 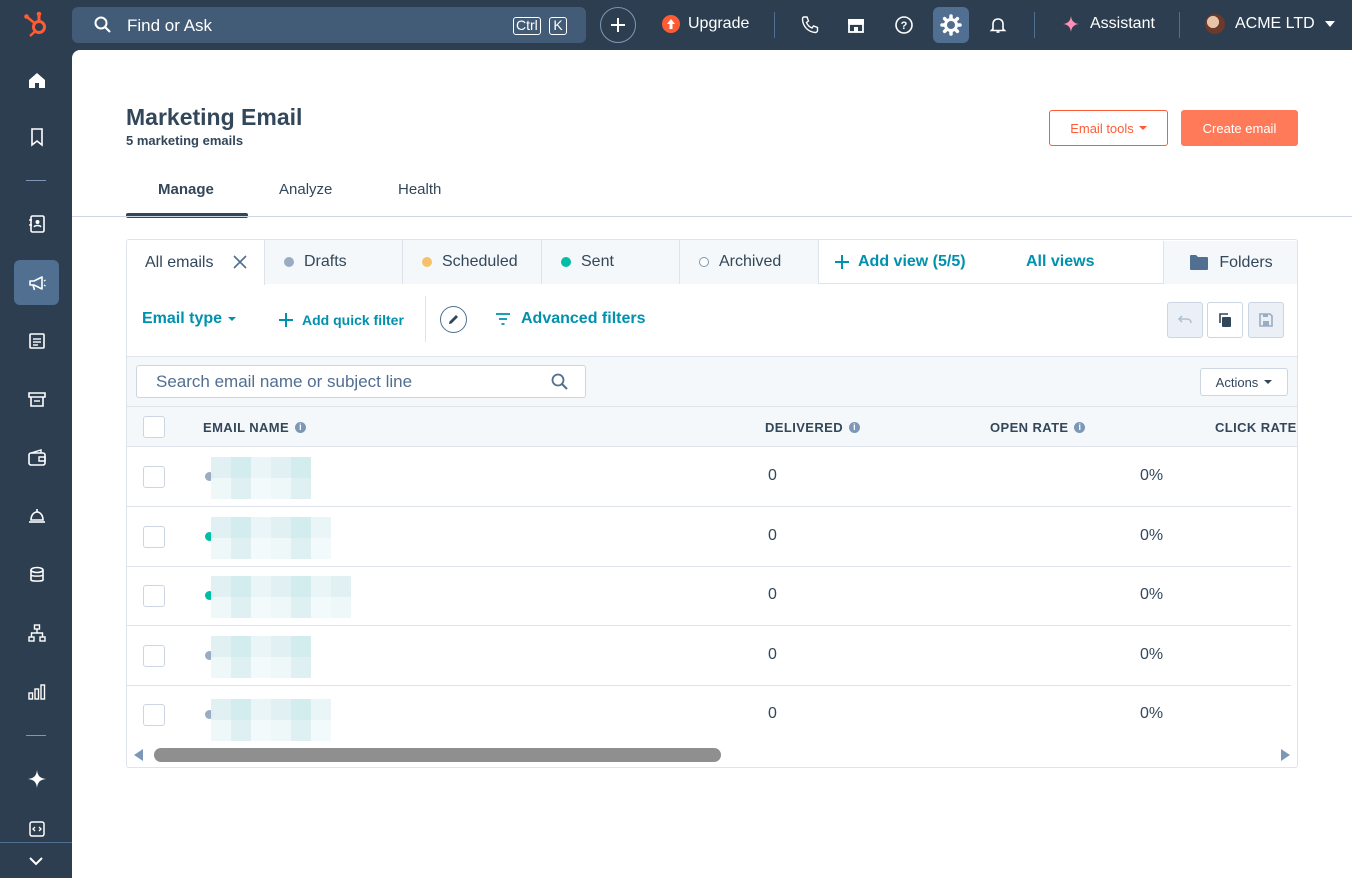 What do you see at coordinates (37, 25) in the screenshot?
I see `hubspot-logo-icon` at bounding box center [37, 25].